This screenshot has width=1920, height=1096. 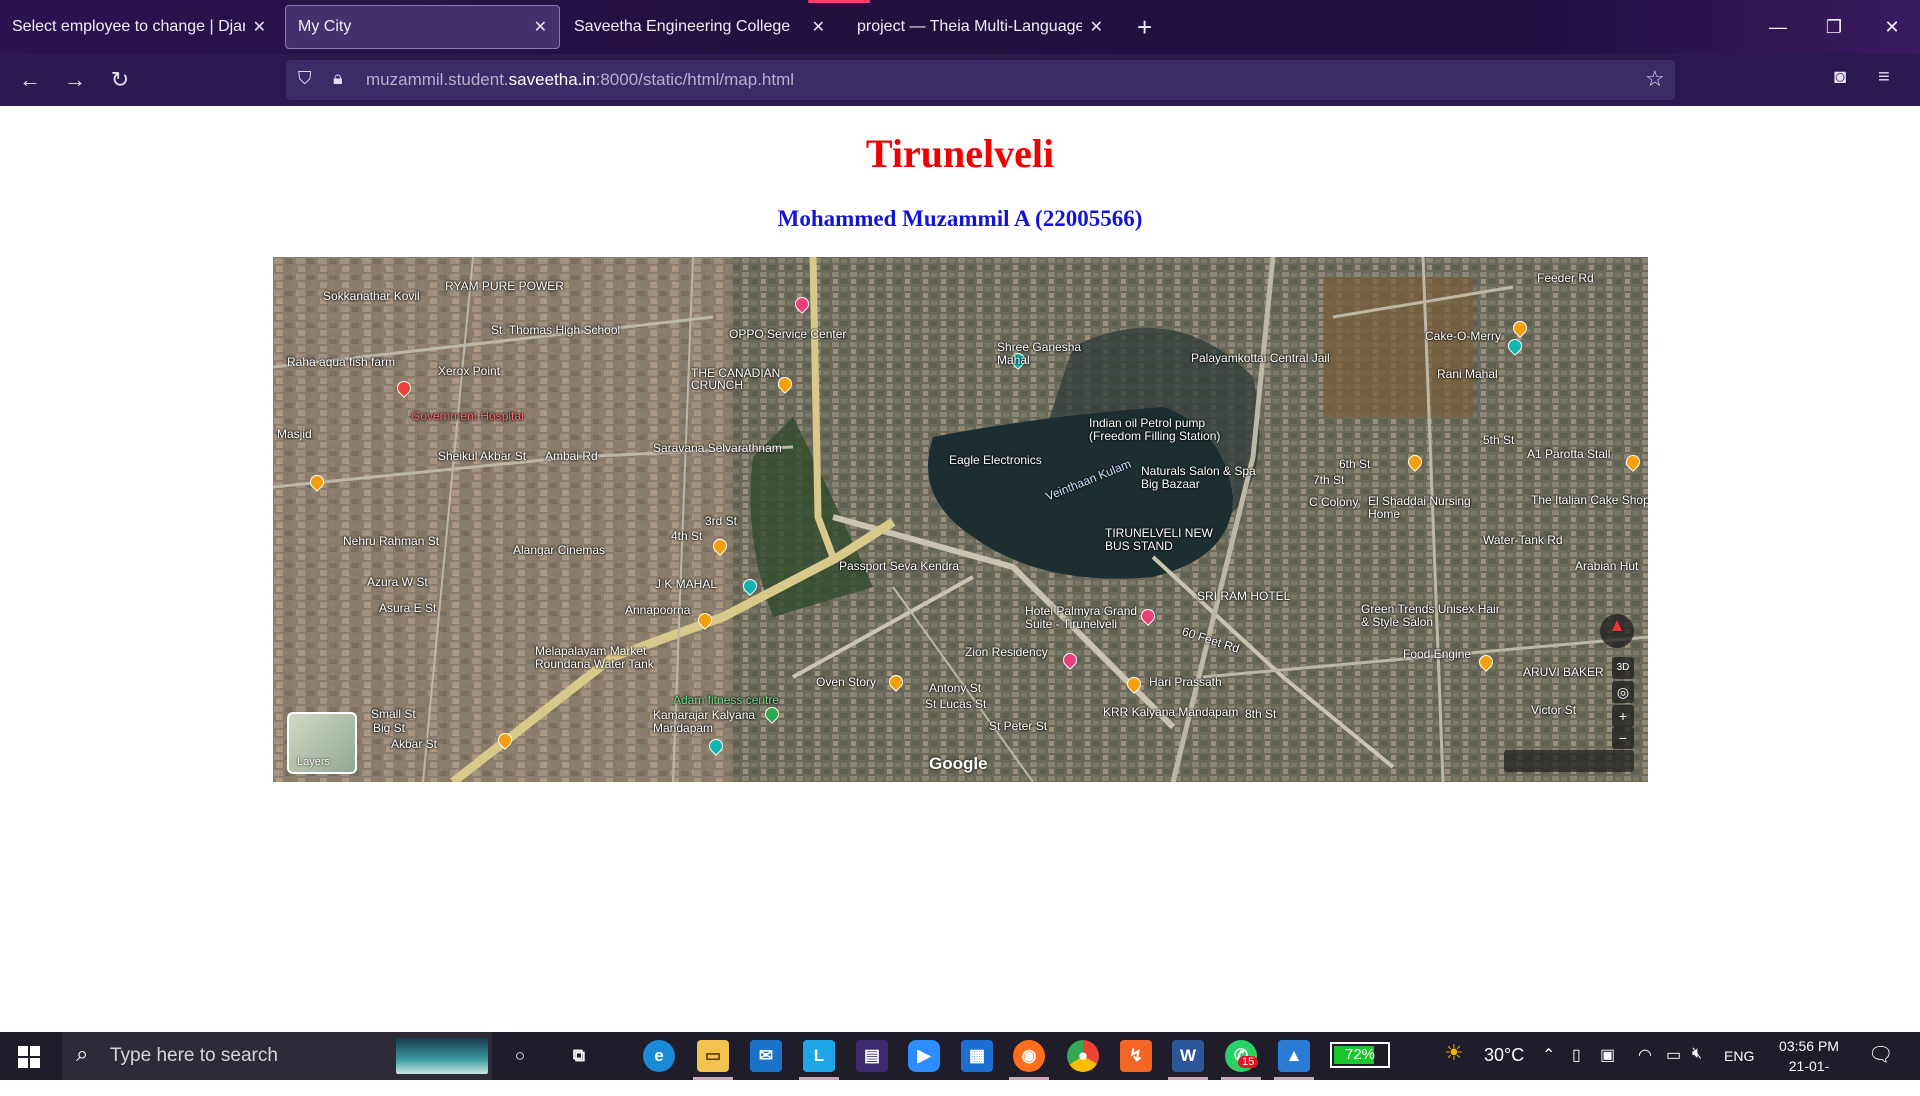 I want to click on map-label: Big St, so click(x=389, y=728).